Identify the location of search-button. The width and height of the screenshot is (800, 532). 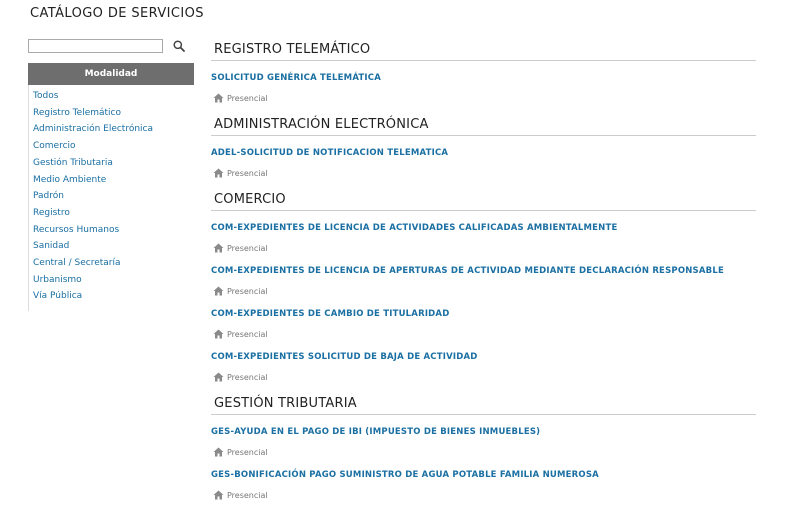
(179, 46).